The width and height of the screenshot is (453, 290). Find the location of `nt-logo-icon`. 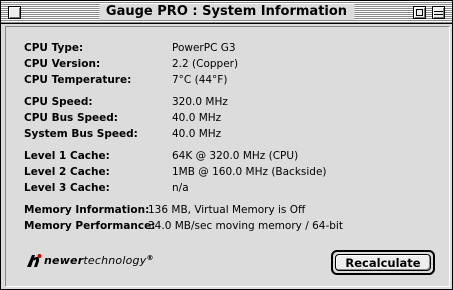

nt-logo-icon is located at coordinates (34, 260).